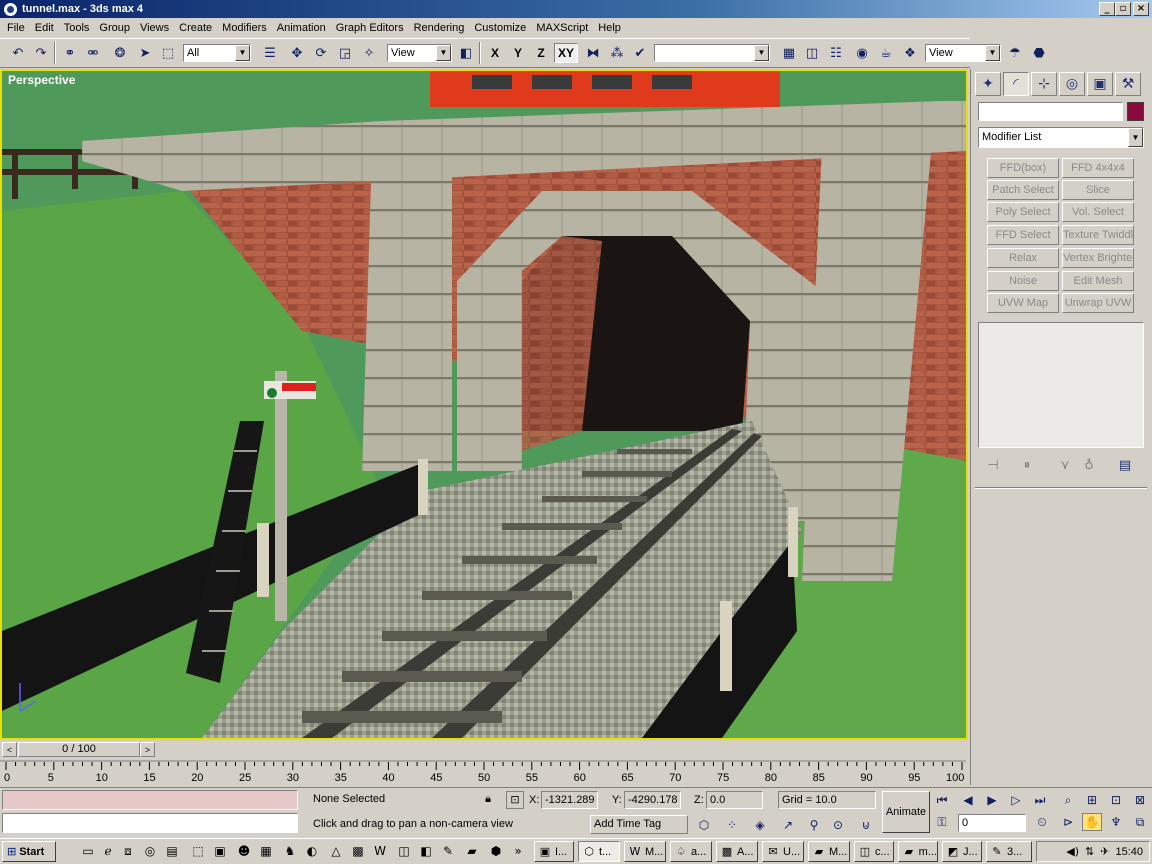 The width and height of the screenshot is (1152, 864). What do you see at coordinates (88, 851) in the screenshot?
I see `quicklaunch-desktop-icon: ▭` at bounding box center [88, 851].